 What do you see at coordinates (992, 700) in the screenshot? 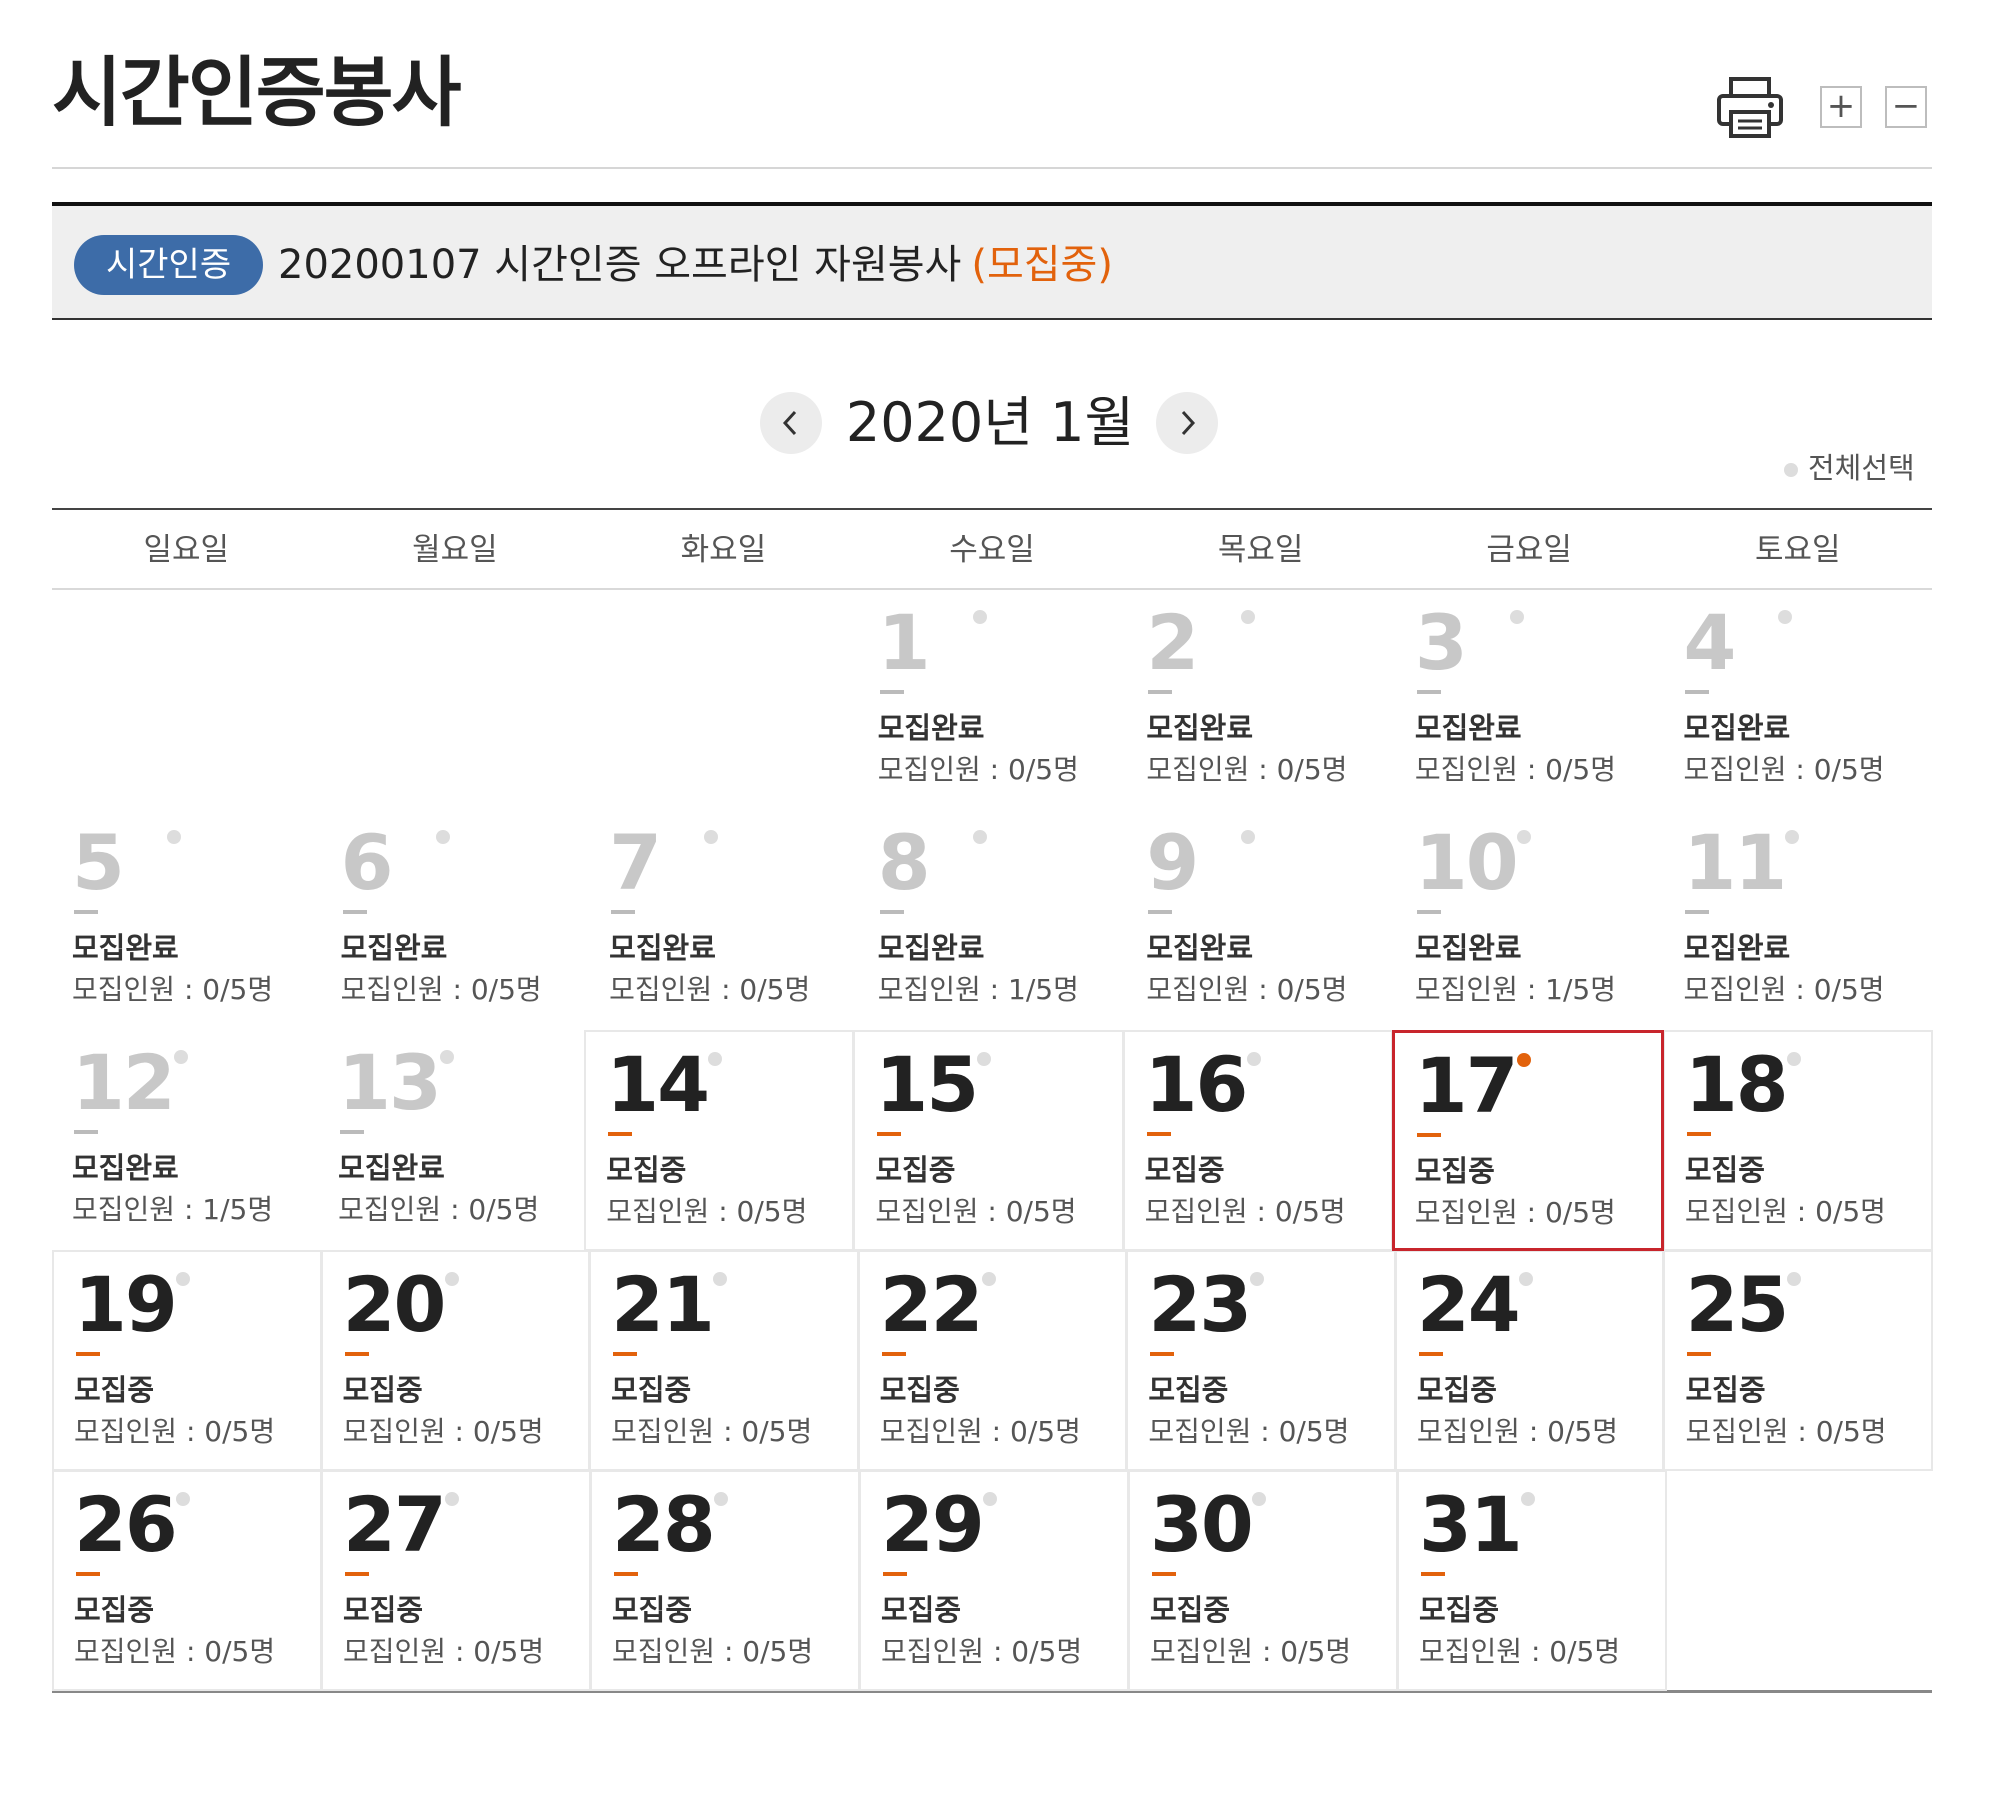
I see `calendar-day-cell: 1 모집완료 모집인원 : 0/5명` at bounding box center [992, 700].